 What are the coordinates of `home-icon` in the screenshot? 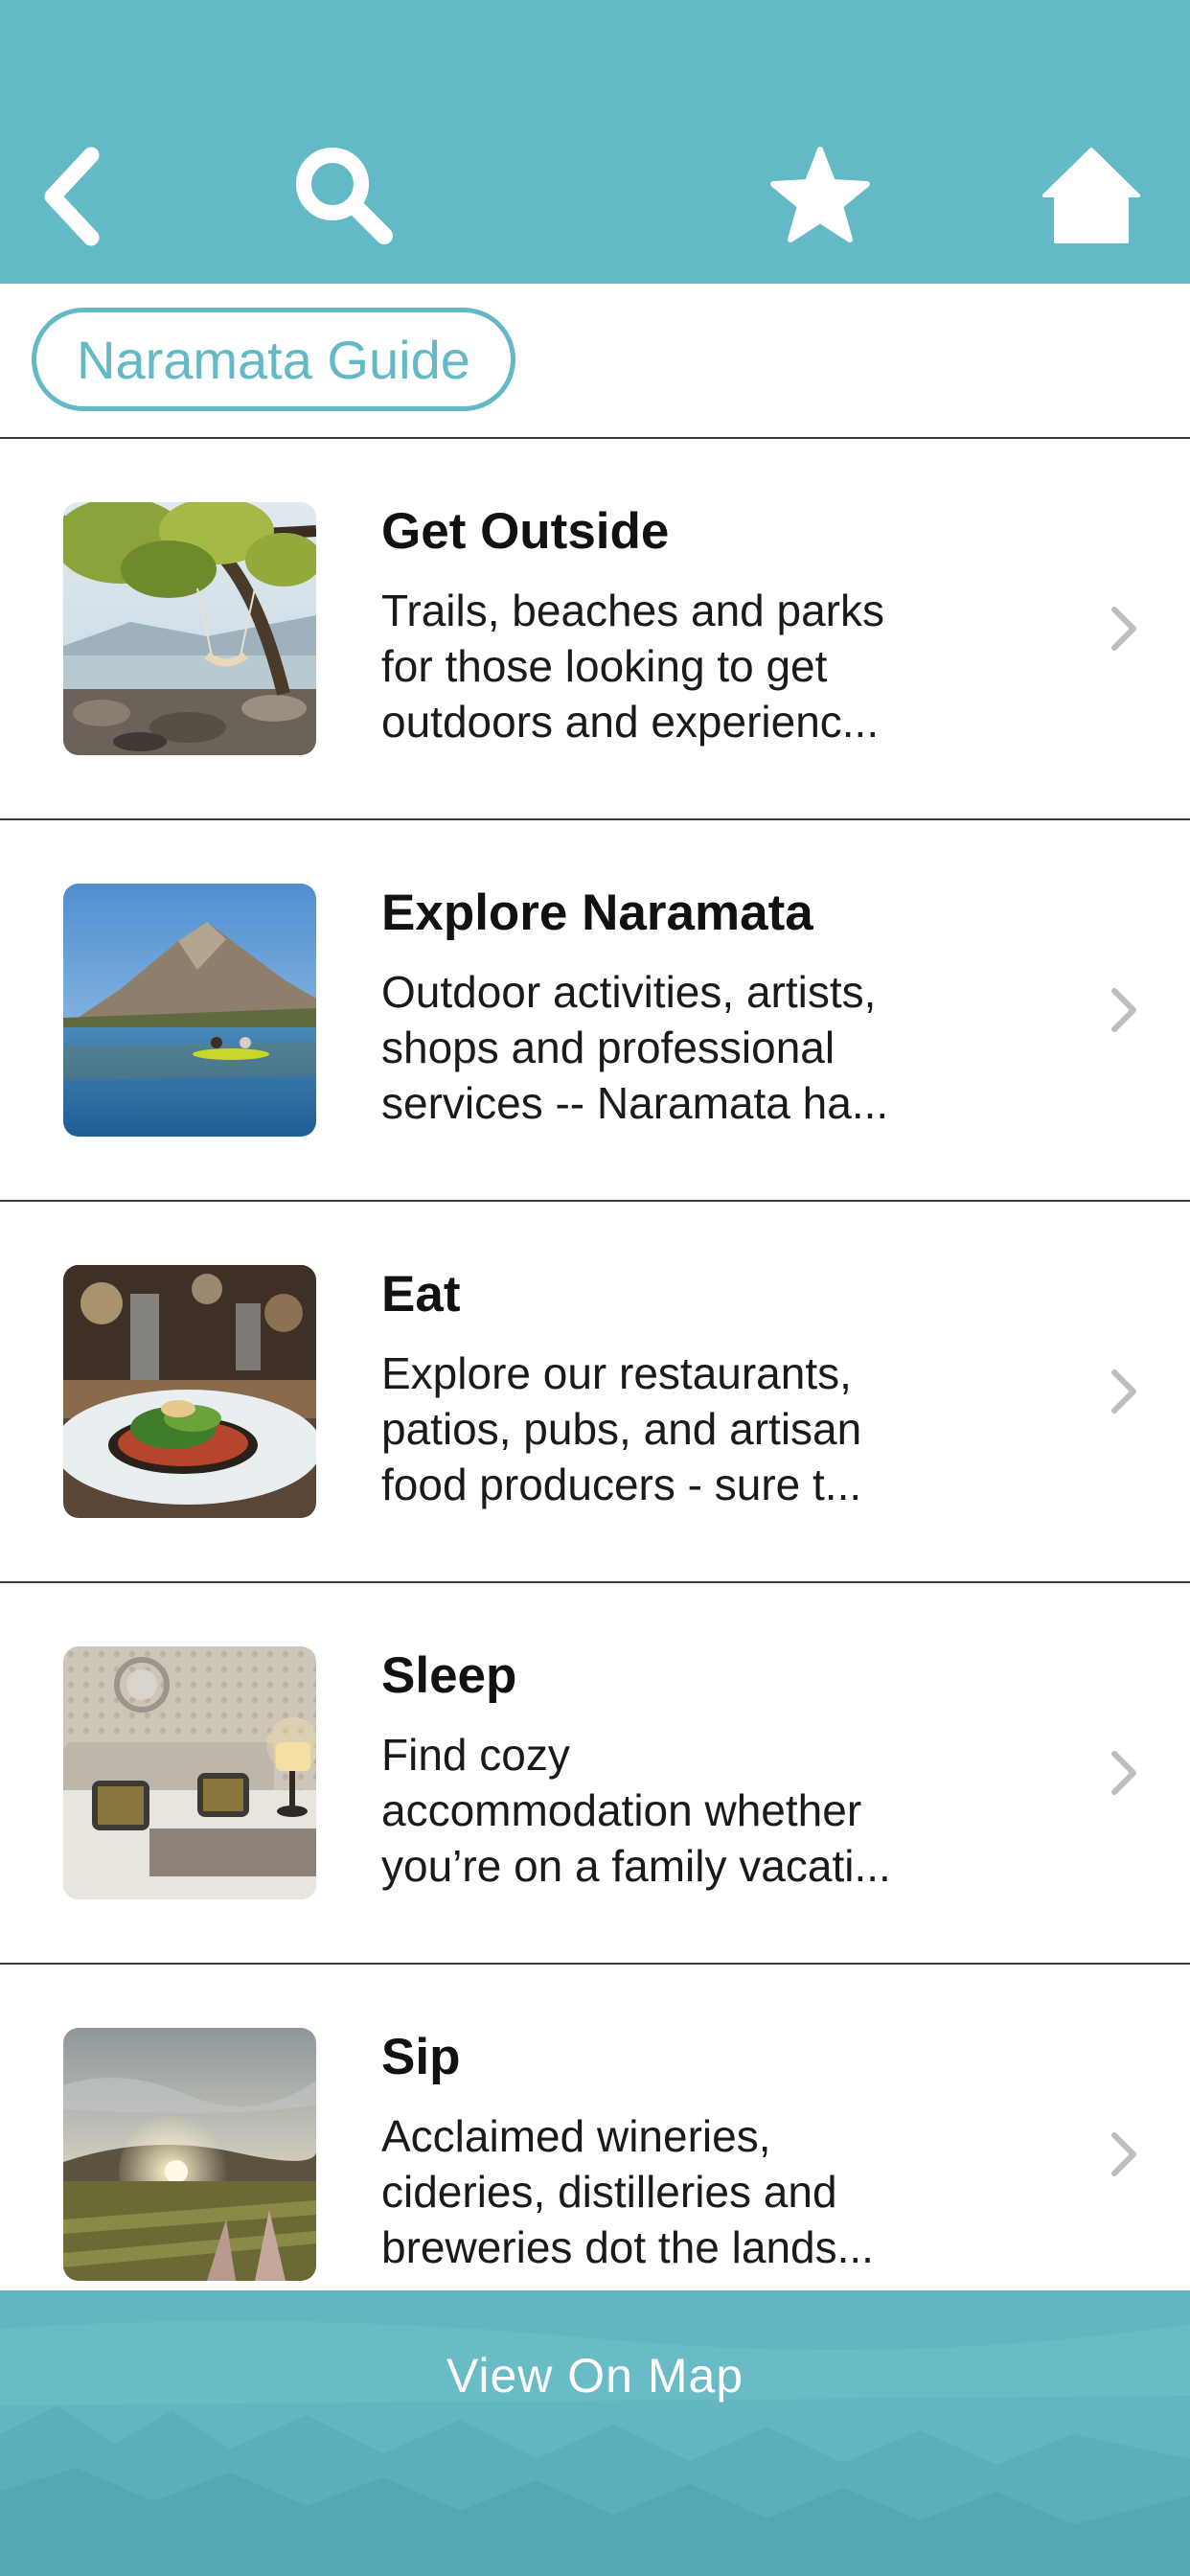 It's located at (1091, 195).